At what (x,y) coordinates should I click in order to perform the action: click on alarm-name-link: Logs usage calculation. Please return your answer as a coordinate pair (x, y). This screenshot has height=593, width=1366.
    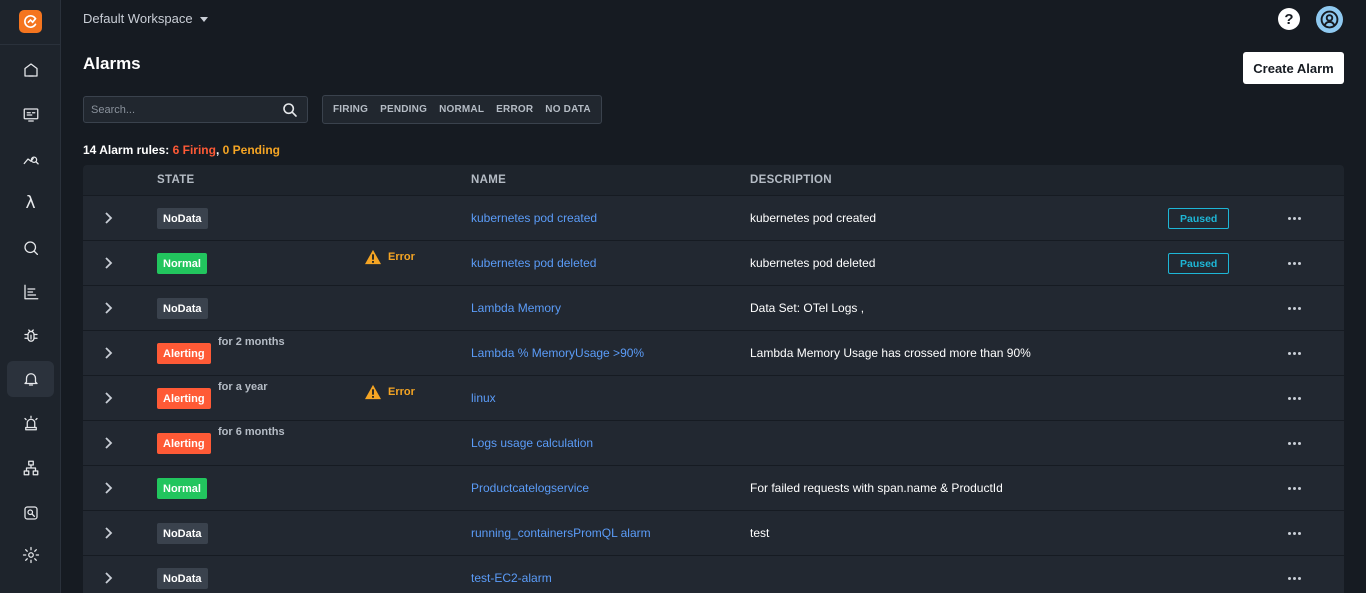
    Looking at the image, I should click on (532, 443).